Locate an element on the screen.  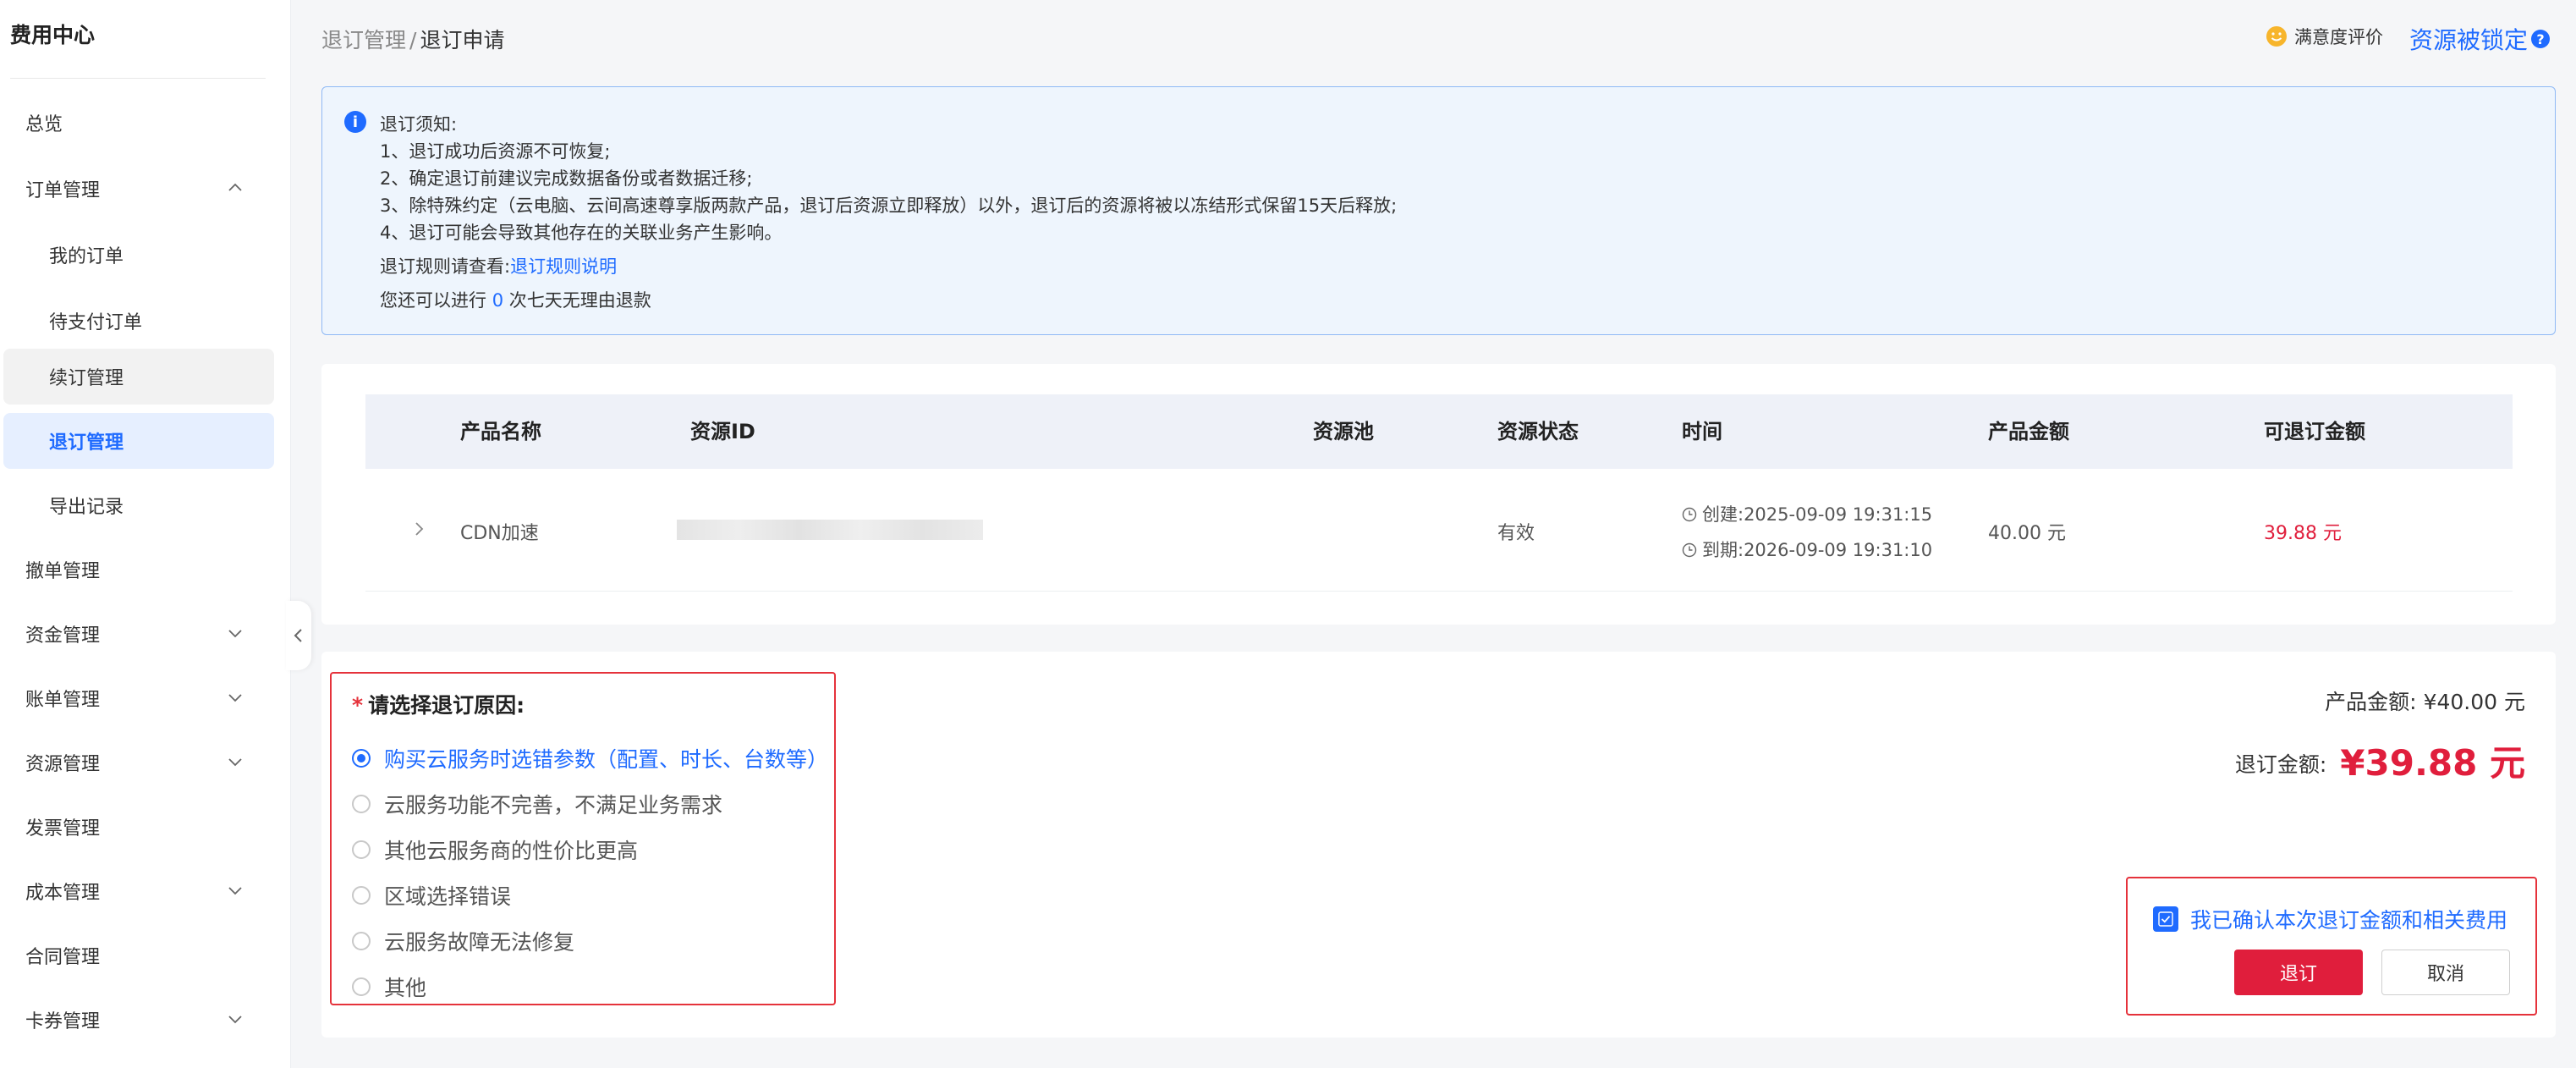
product-amount-value: ¥40.00 元 is located at coordinates (2474, 702).